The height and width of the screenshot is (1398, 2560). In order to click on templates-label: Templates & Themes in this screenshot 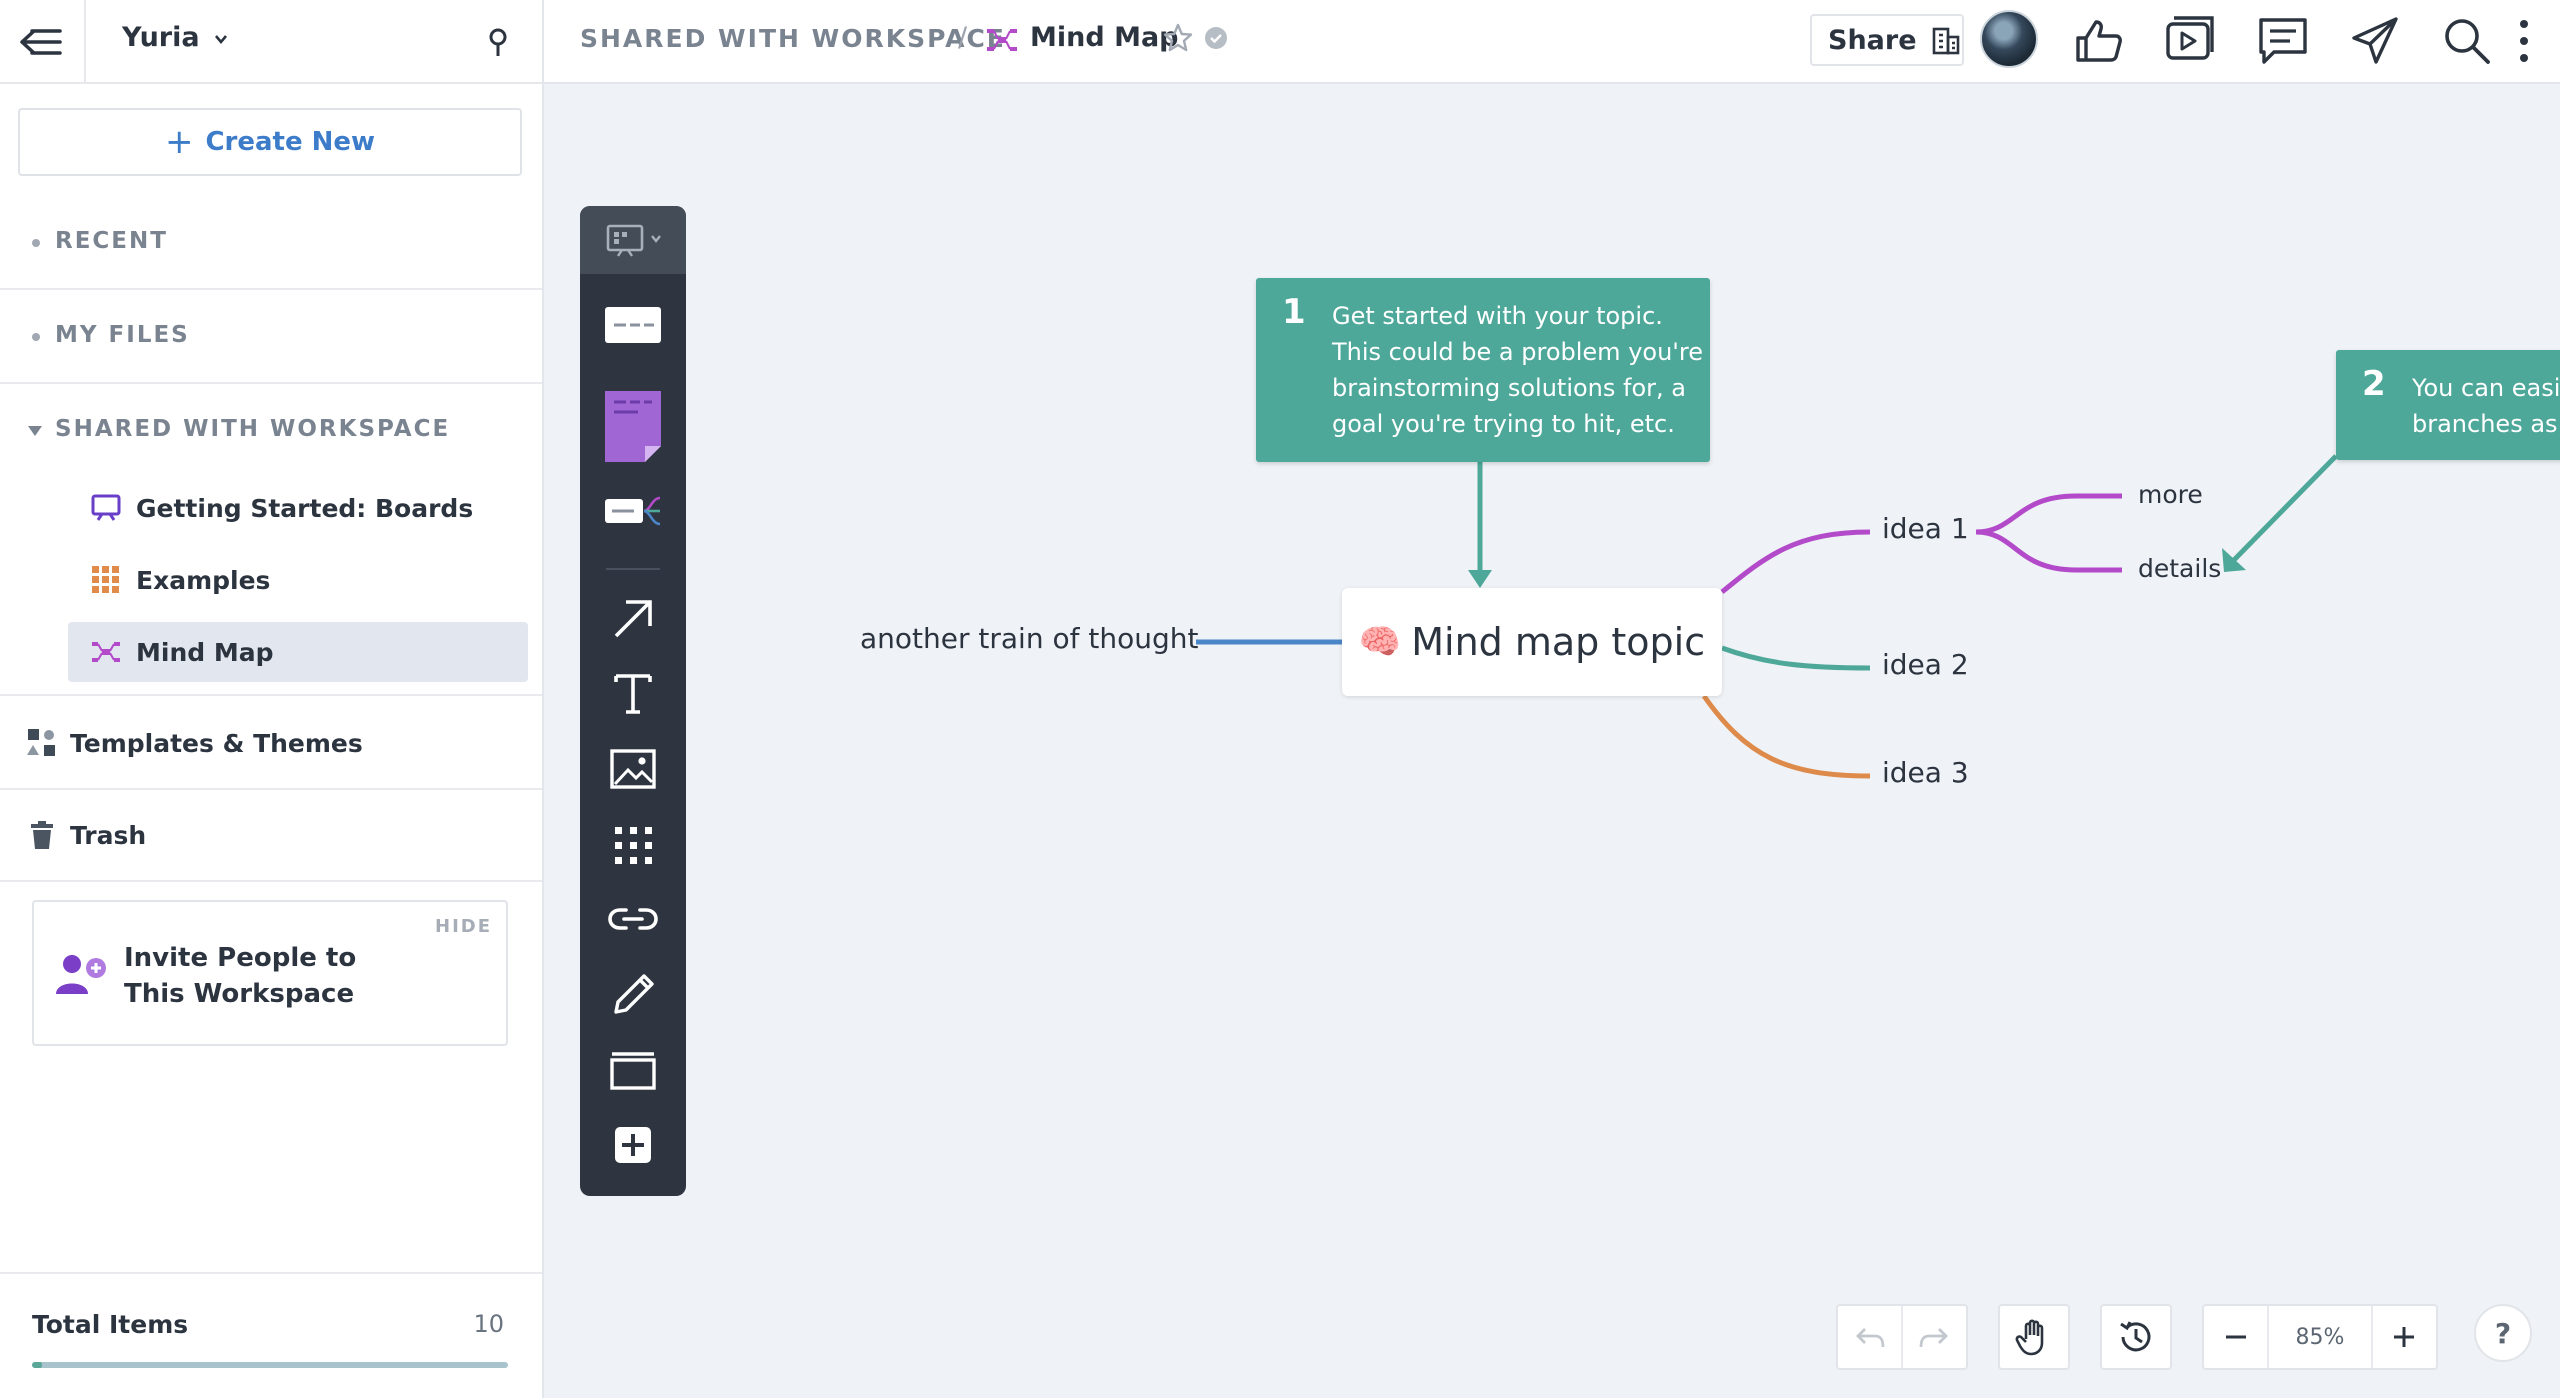, I will do `click(216, 743)`.